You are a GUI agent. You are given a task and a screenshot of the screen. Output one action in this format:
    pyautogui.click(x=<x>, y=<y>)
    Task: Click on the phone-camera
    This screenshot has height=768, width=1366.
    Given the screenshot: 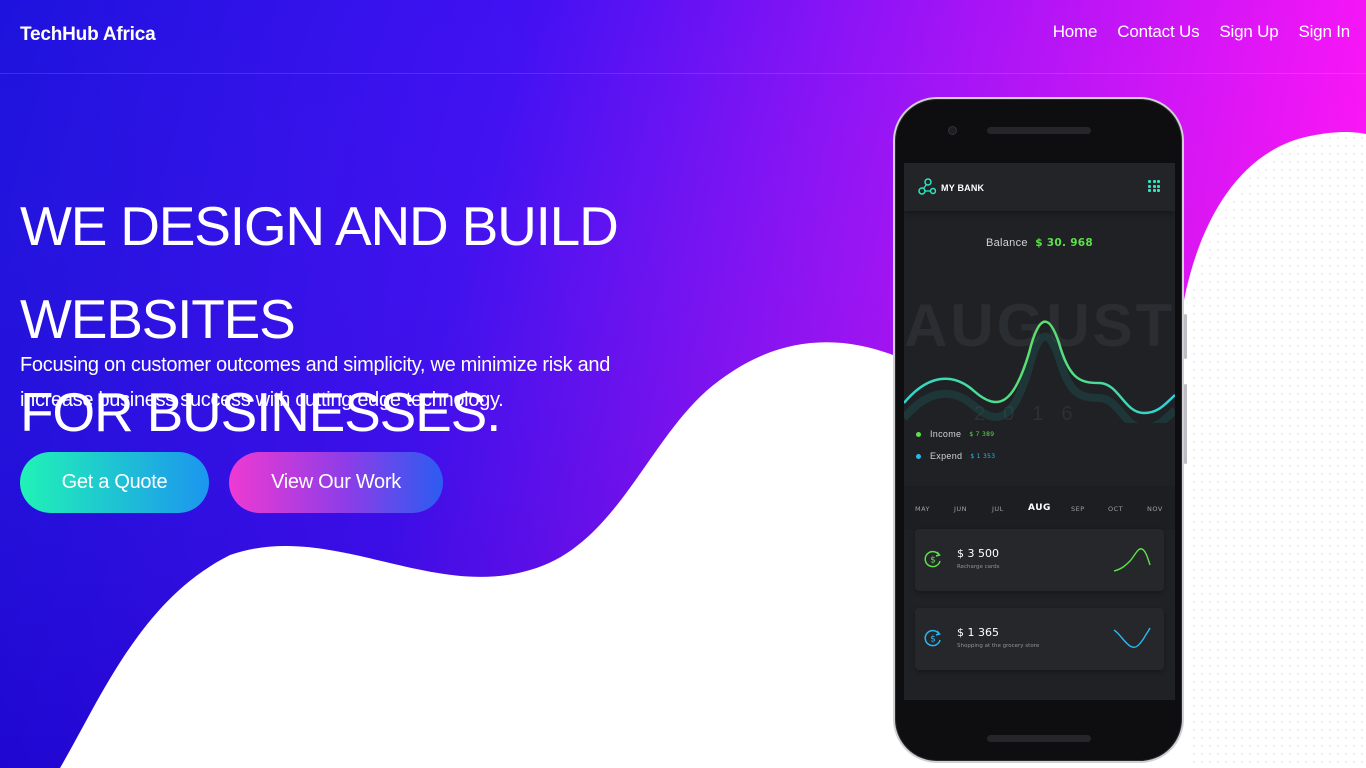 What is the action you would take?
    pyautogui.click(x=952, y=130)
    